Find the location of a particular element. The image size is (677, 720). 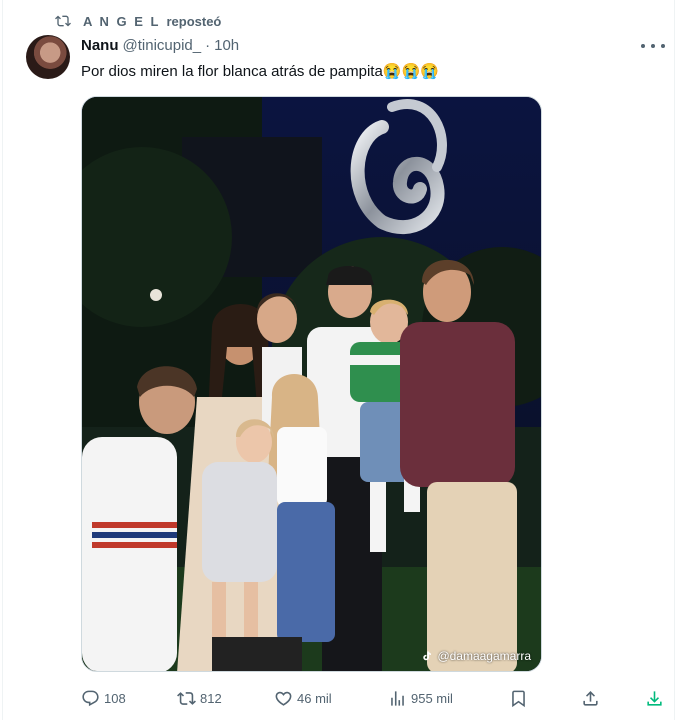

repost-label: reposteó is located at coordinates (194, 21).